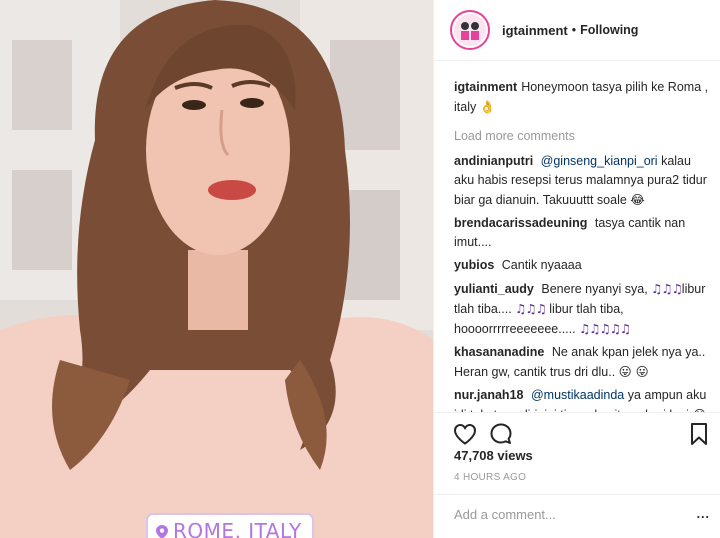 The height and width of the screenshot is (538, 720). What do you see at coordinates (637, 199) in the screenshot?
I see `comment-emoji: 😂` at bounding box center [637, 199].